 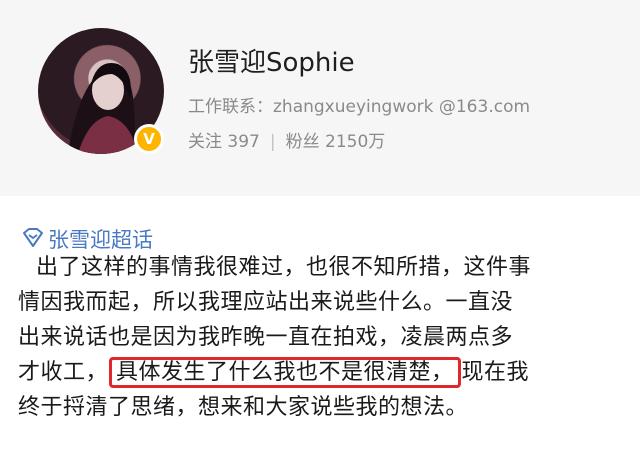 What do you see at coordinates (266, 302) in the screenshot?
I see `post-line-2: 情因我而起，所以我理应站出来说些什么。一直没` at bounding box center [266, 302].